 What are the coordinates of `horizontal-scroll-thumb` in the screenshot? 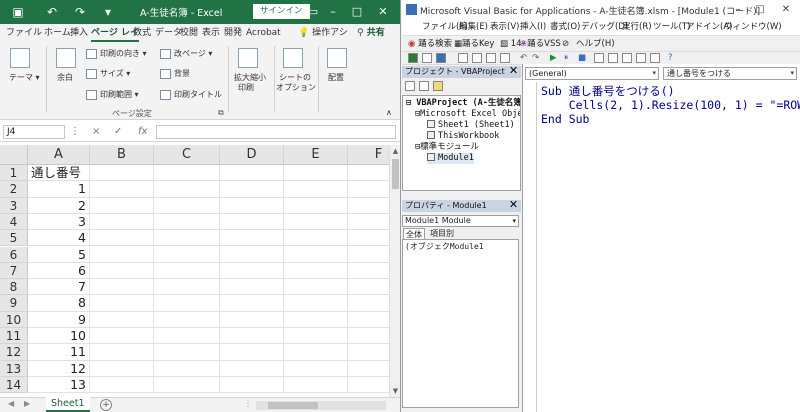 It's located at (293, 405).